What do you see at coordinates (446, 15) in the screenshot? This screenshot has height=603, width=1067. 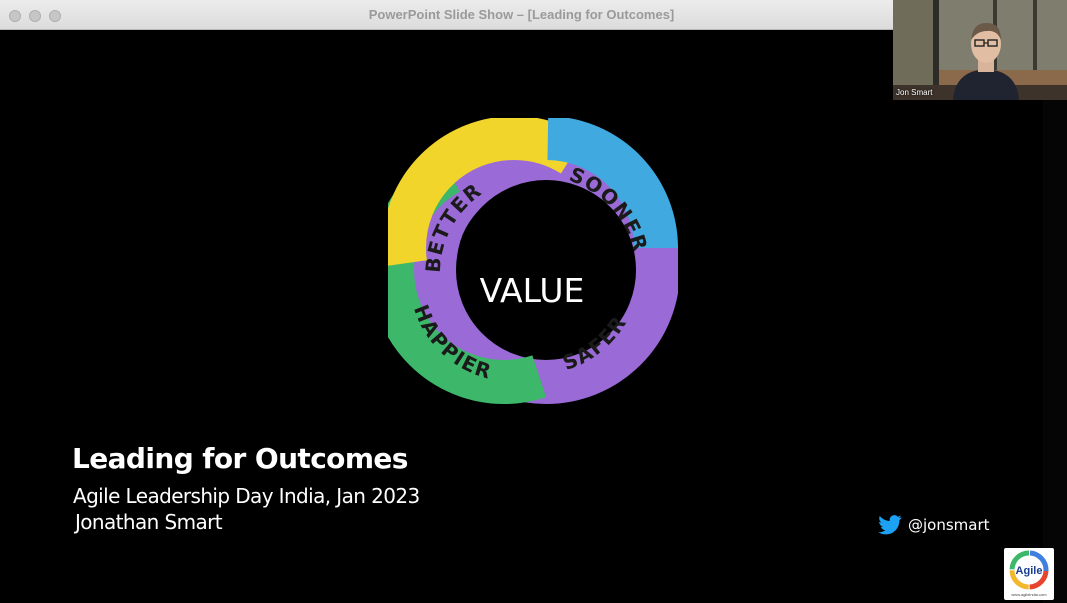 I see `window-titlebar` at bounding box center [446, 15].